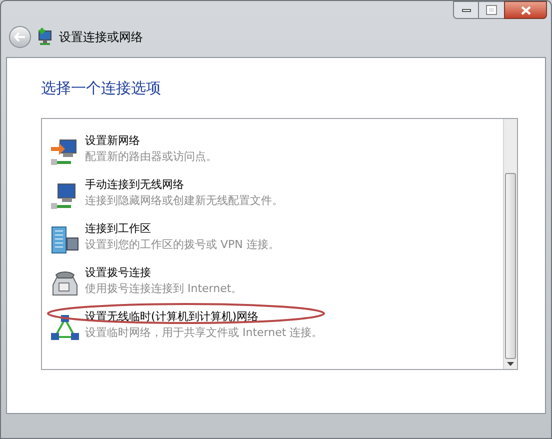  Describe the element at coordinates (45, 37) in the screenshot. I see `network-monitor-icon` at that location.